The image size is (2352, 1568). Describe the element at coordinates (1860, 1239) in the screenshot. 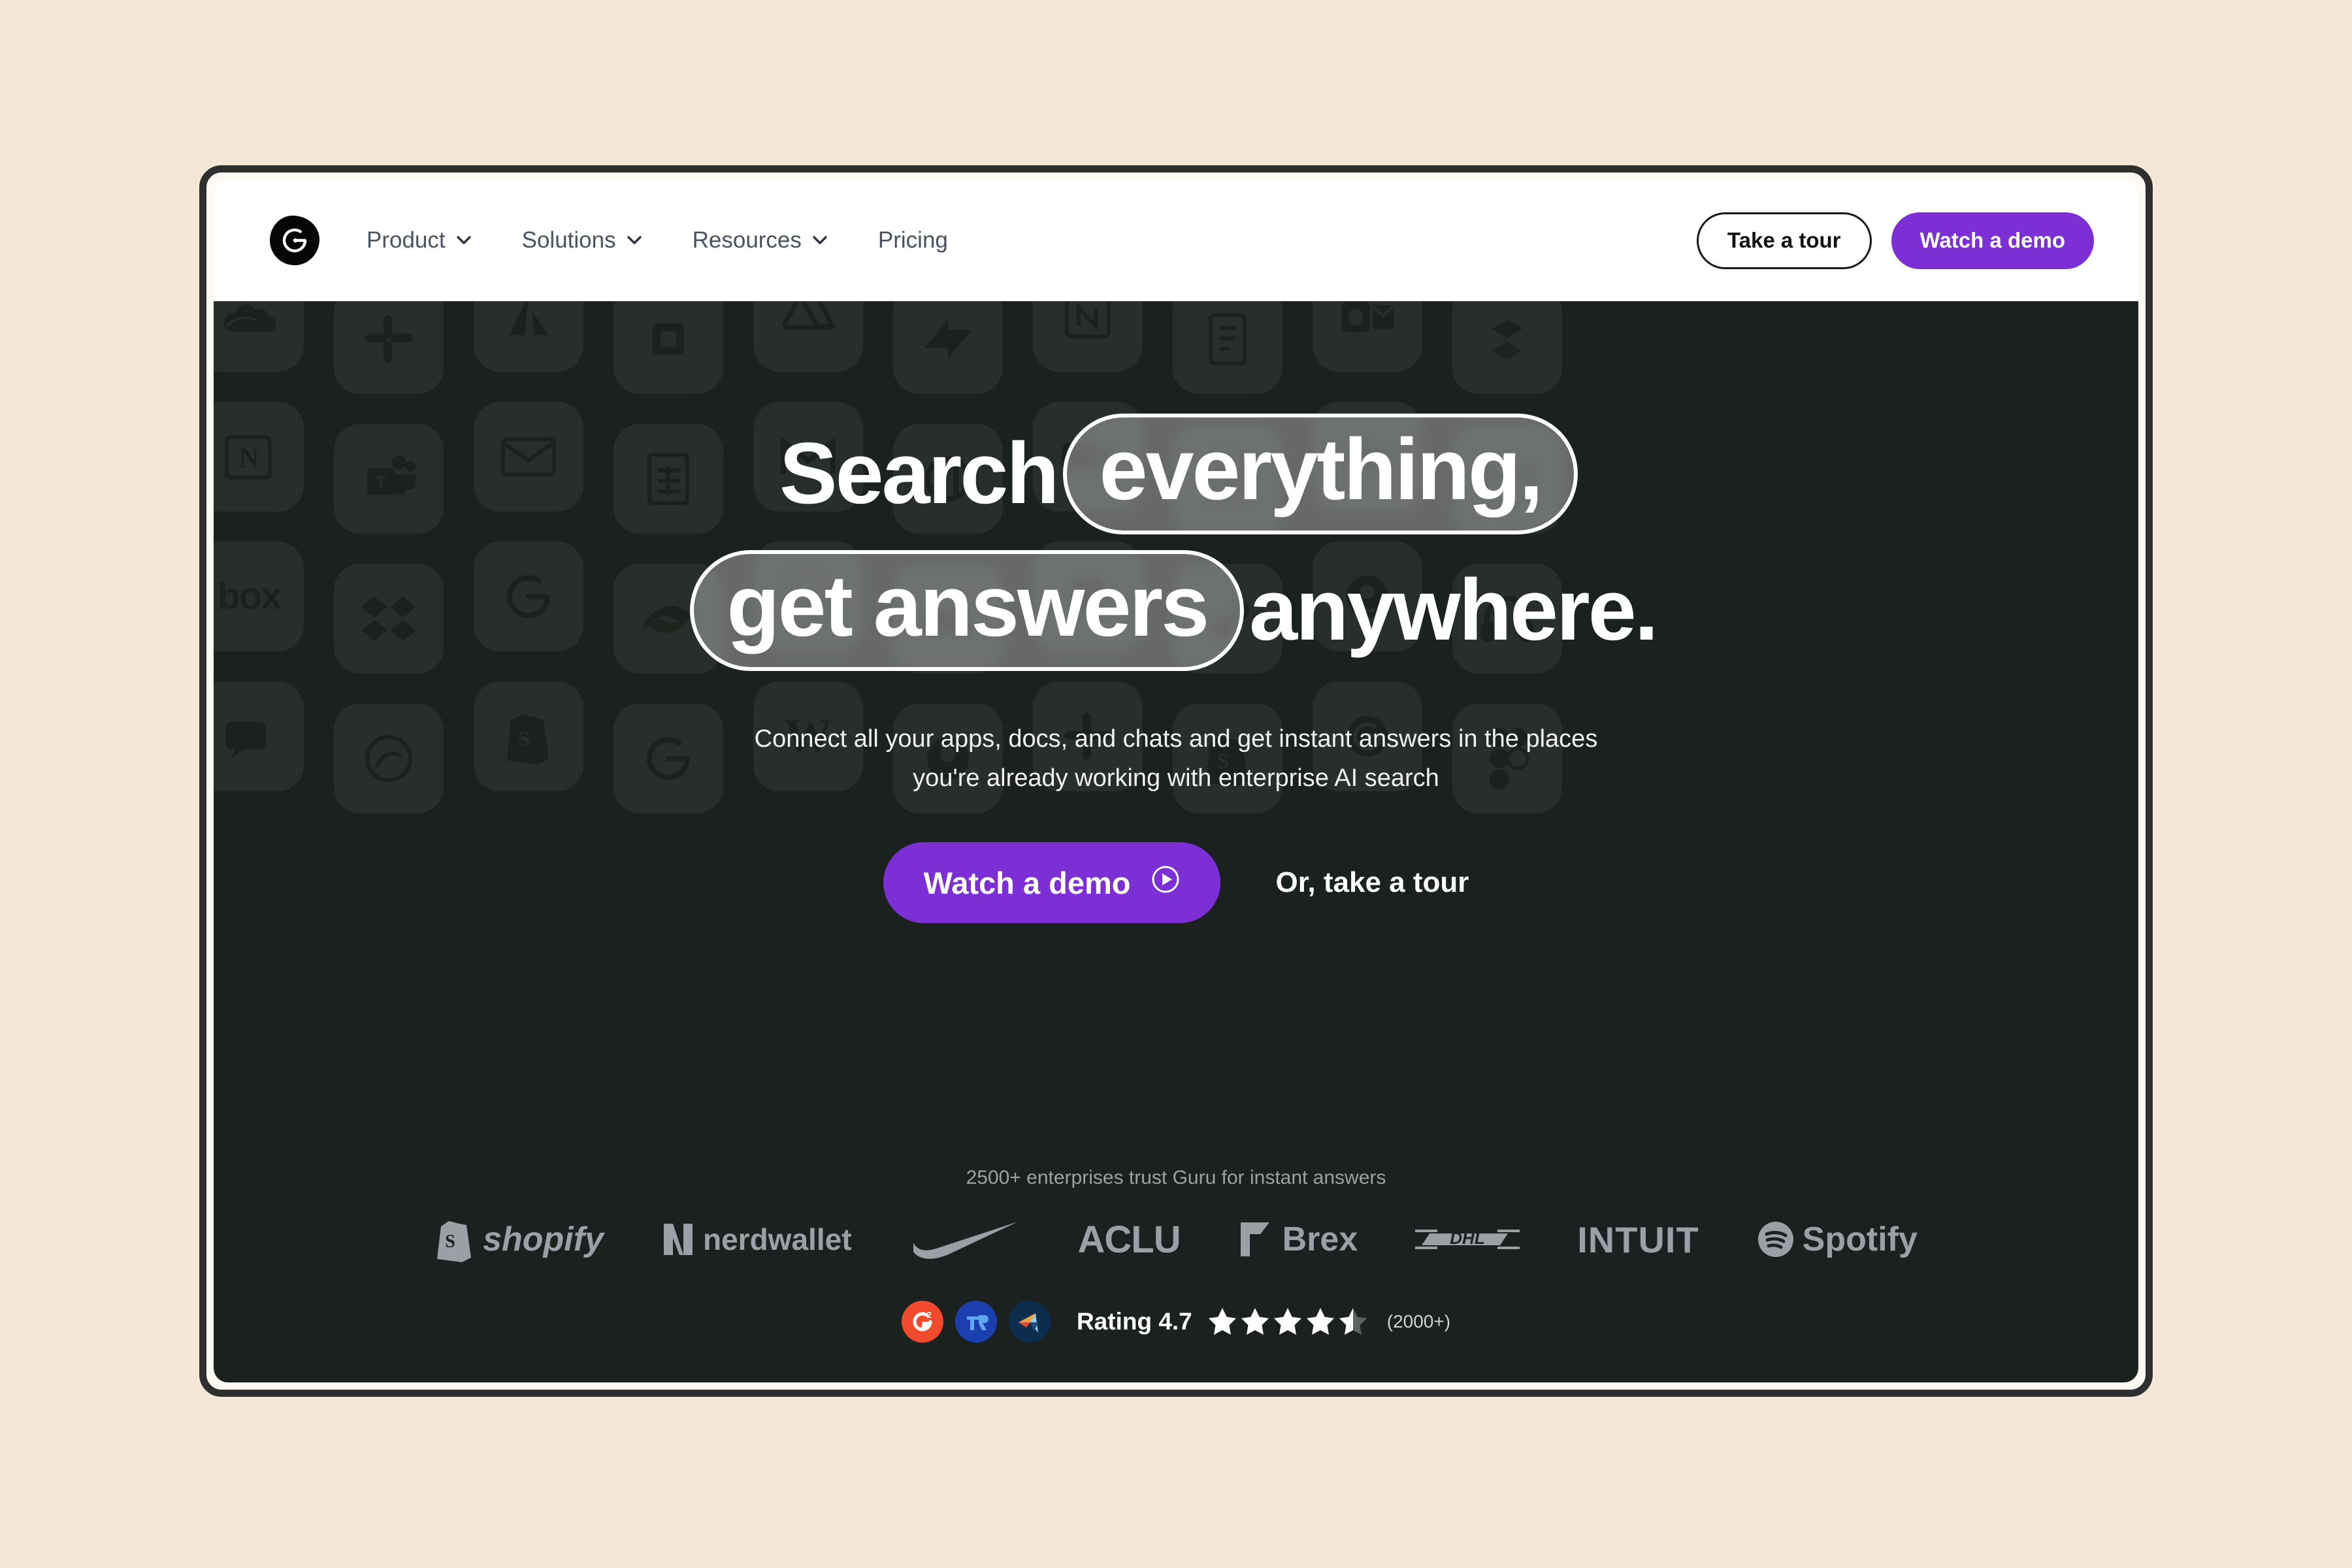

I see `spotify-wordmark: Spotify` at that location.